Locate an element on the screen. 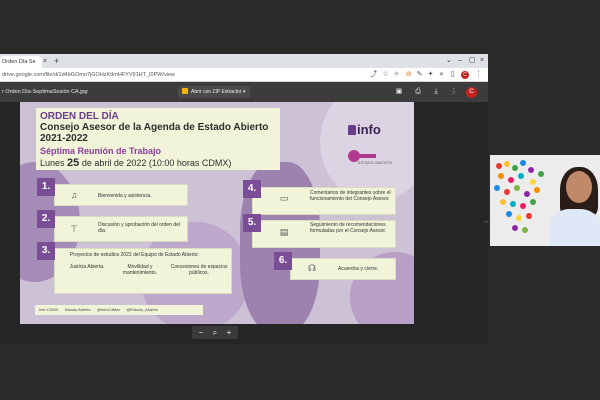 Image resolution: width=600 pixels, height=400 pixels. pin-icon: ⋄ is located at coordinates (441, 75).